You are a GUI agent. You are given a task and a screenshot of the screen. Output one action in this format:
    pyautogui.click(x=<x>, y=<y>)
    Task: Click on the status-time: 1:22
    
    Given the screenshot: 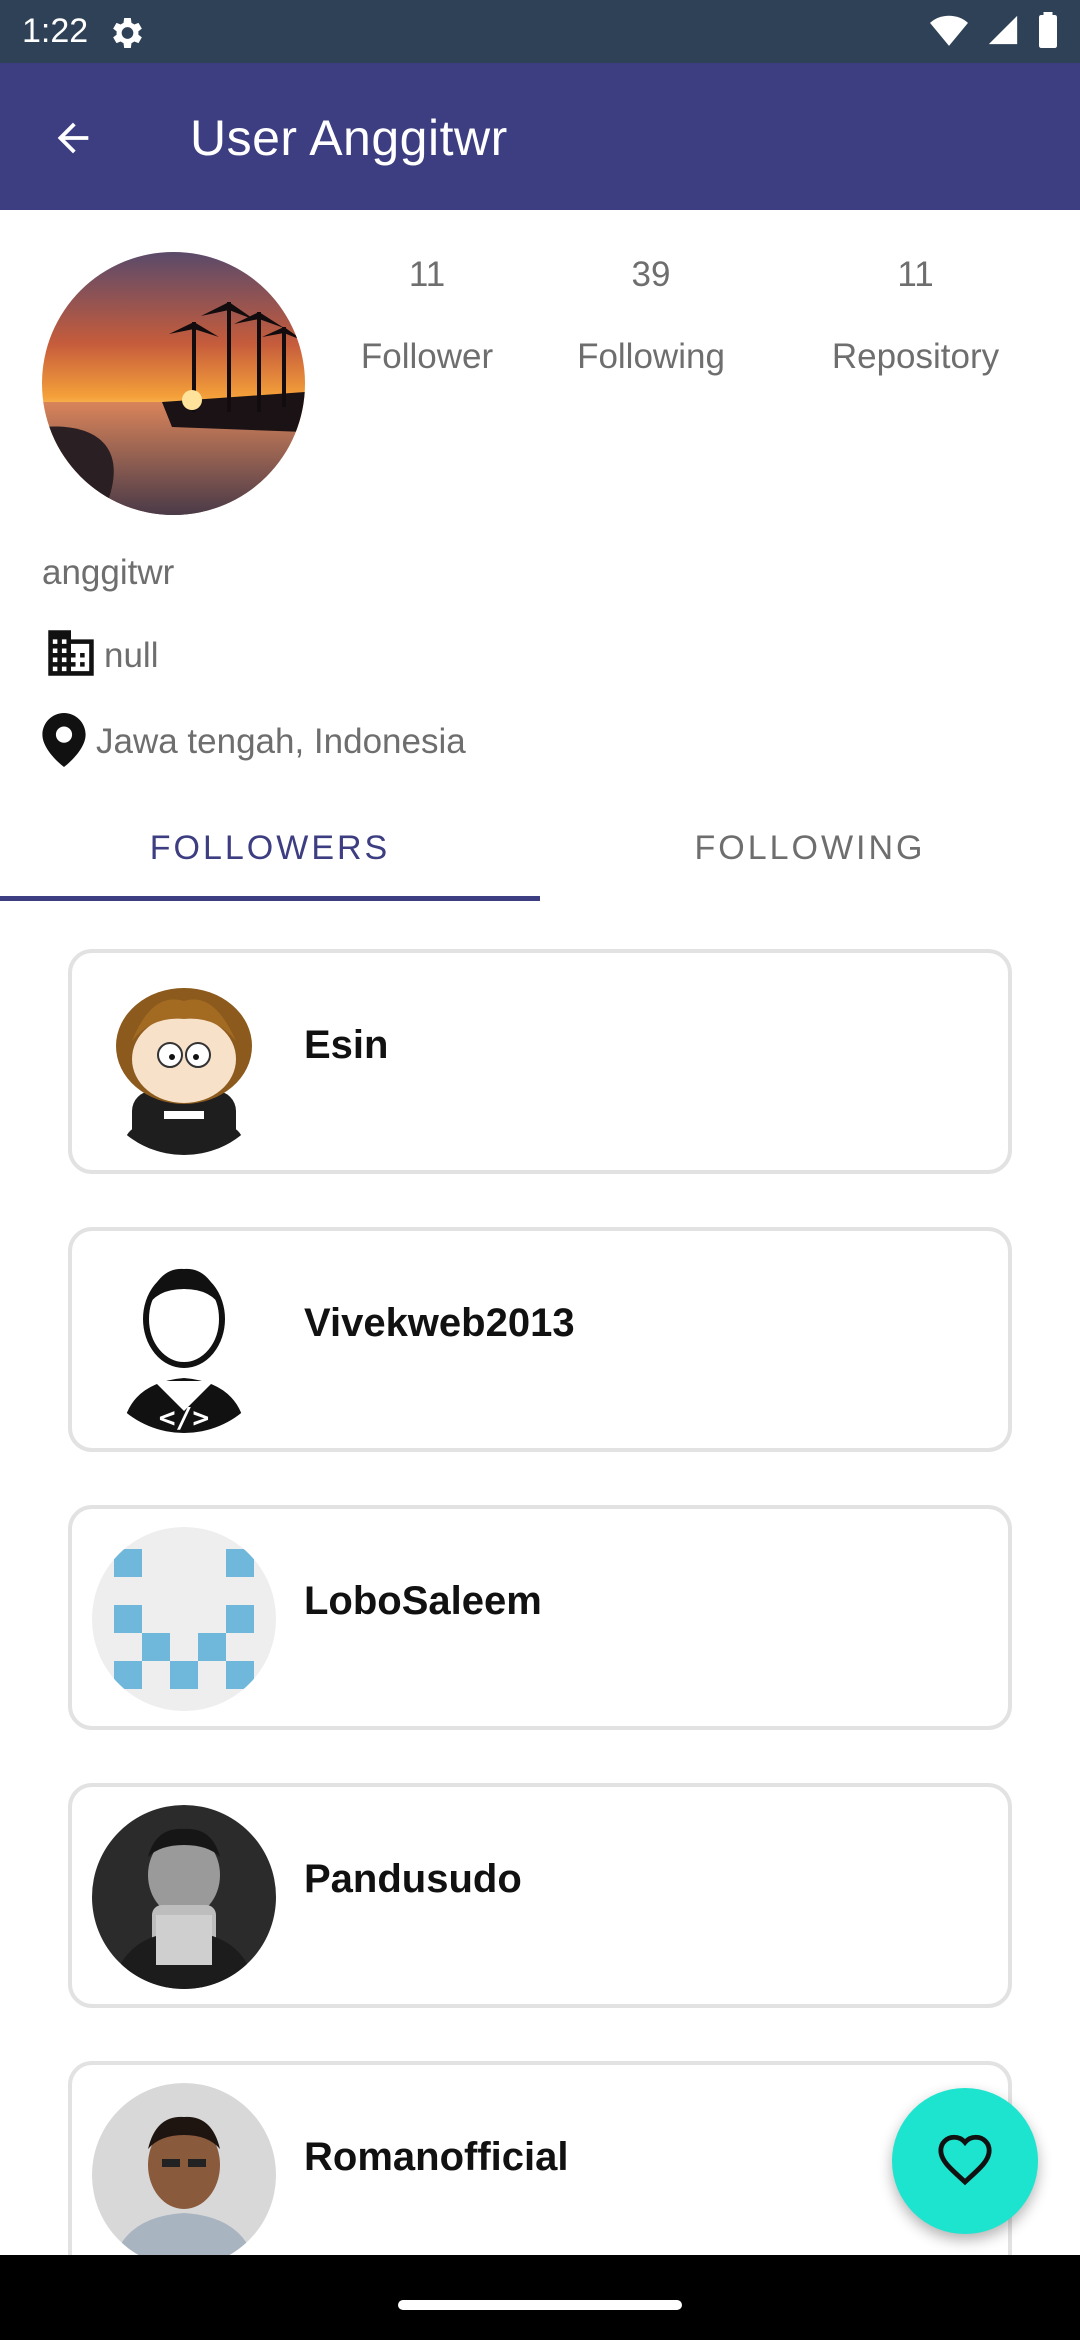 What is the action you would take?
    pyautogui.click(x=55, y=31)
    